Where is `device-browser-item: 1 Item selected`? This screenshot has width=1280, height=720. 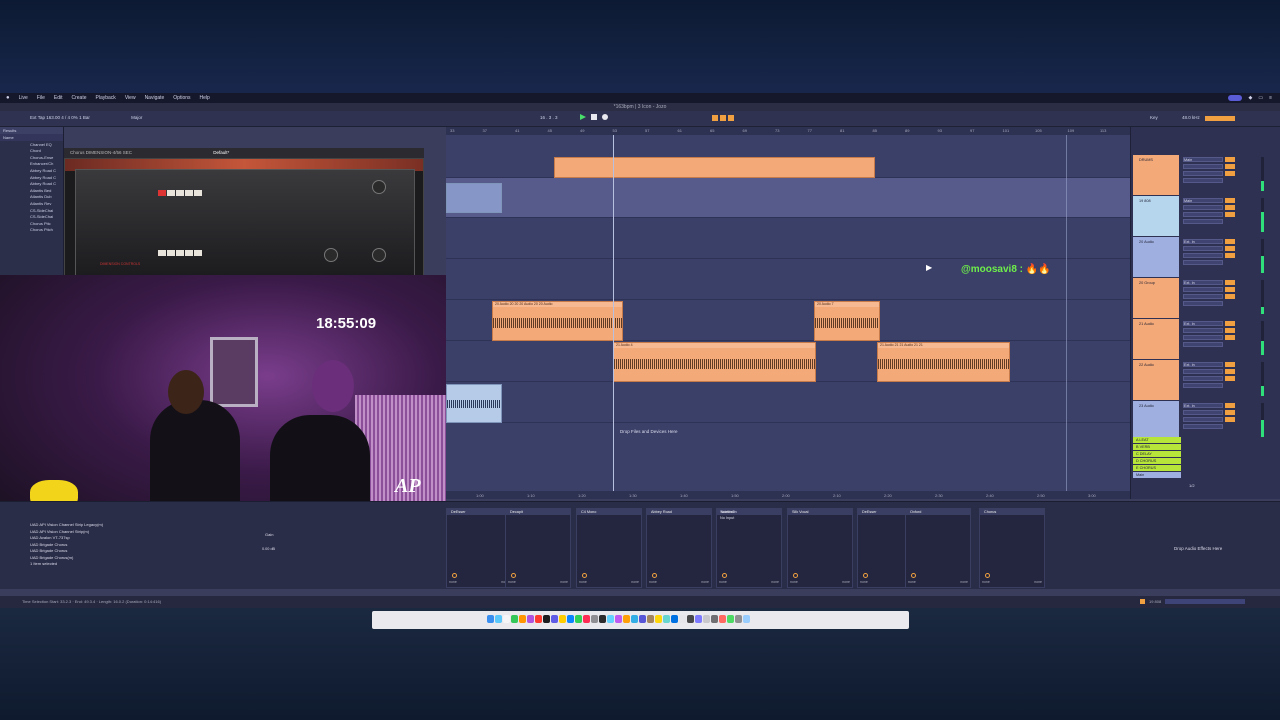
device-browser-item: 1 Item selected is located at coordinates (95, 564).